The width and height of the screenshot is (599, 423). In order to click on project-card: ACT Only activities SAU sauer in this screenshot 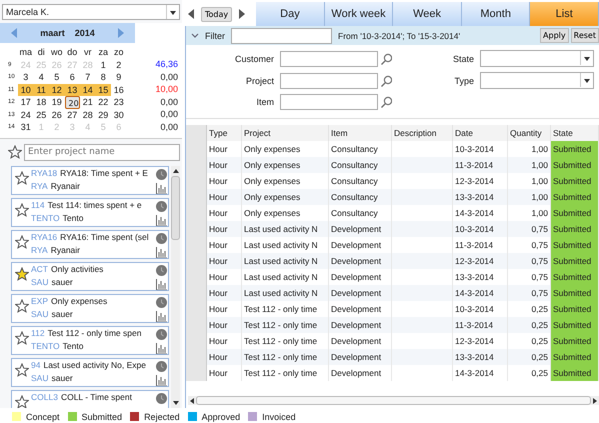, I will do `click(90, 276)`.